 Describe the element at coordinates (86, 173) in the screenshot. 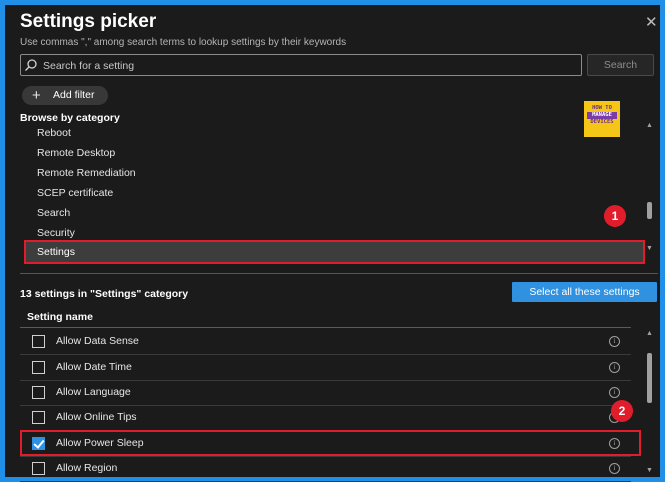

I see `category-item-remote-remediation: Remote Remediation` at that location.